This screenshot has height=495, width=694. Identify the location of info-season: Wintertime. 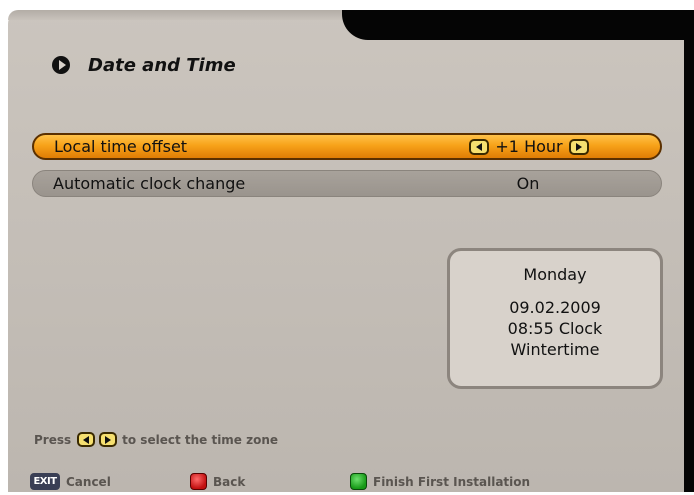
(555, 349).